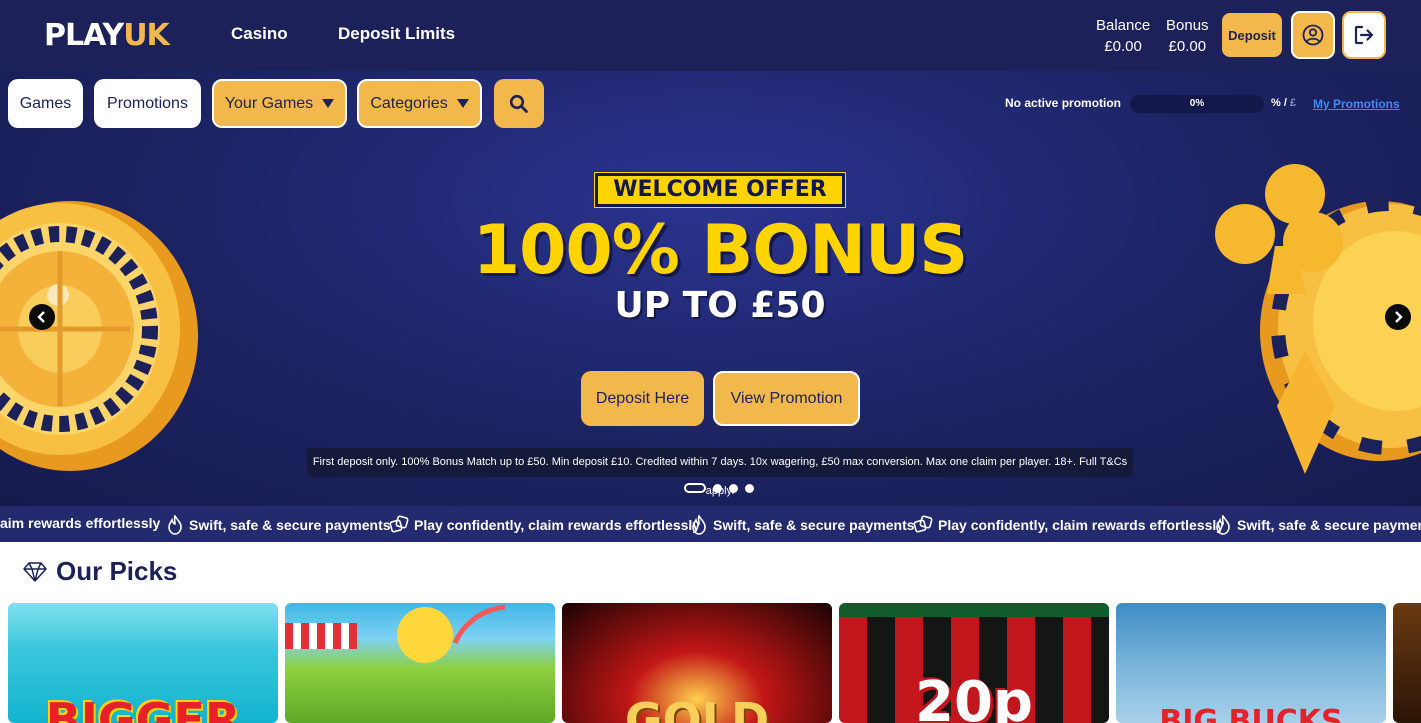 The image size is (1421, 723). I want to click on ticker-text: aim rewards effortlessly, so click(80, 523).